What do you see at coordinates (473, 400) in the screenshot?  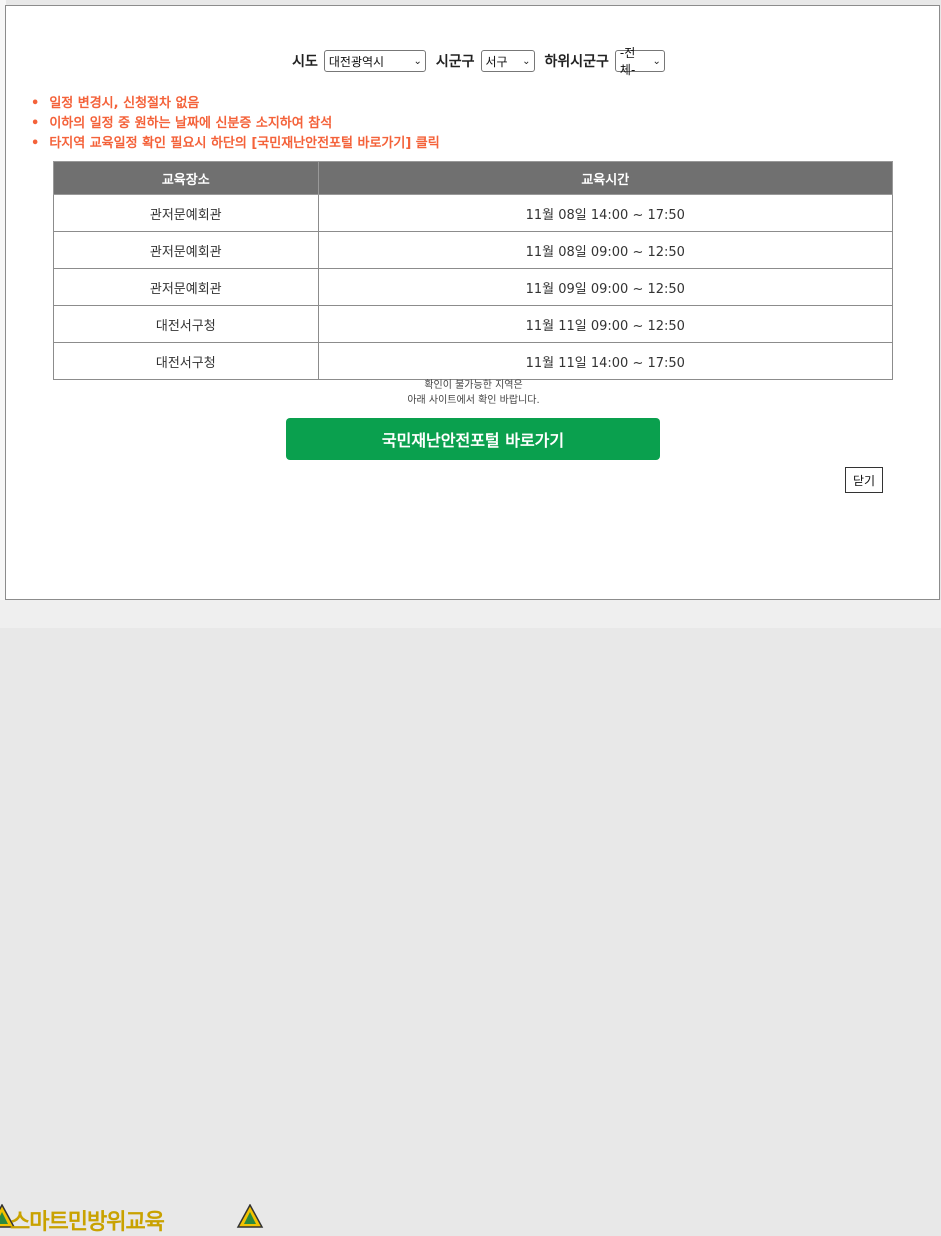 I see `footnote-line: 아래 사이트에서 확인 바랍니다.` at bounding box center [473, 400].